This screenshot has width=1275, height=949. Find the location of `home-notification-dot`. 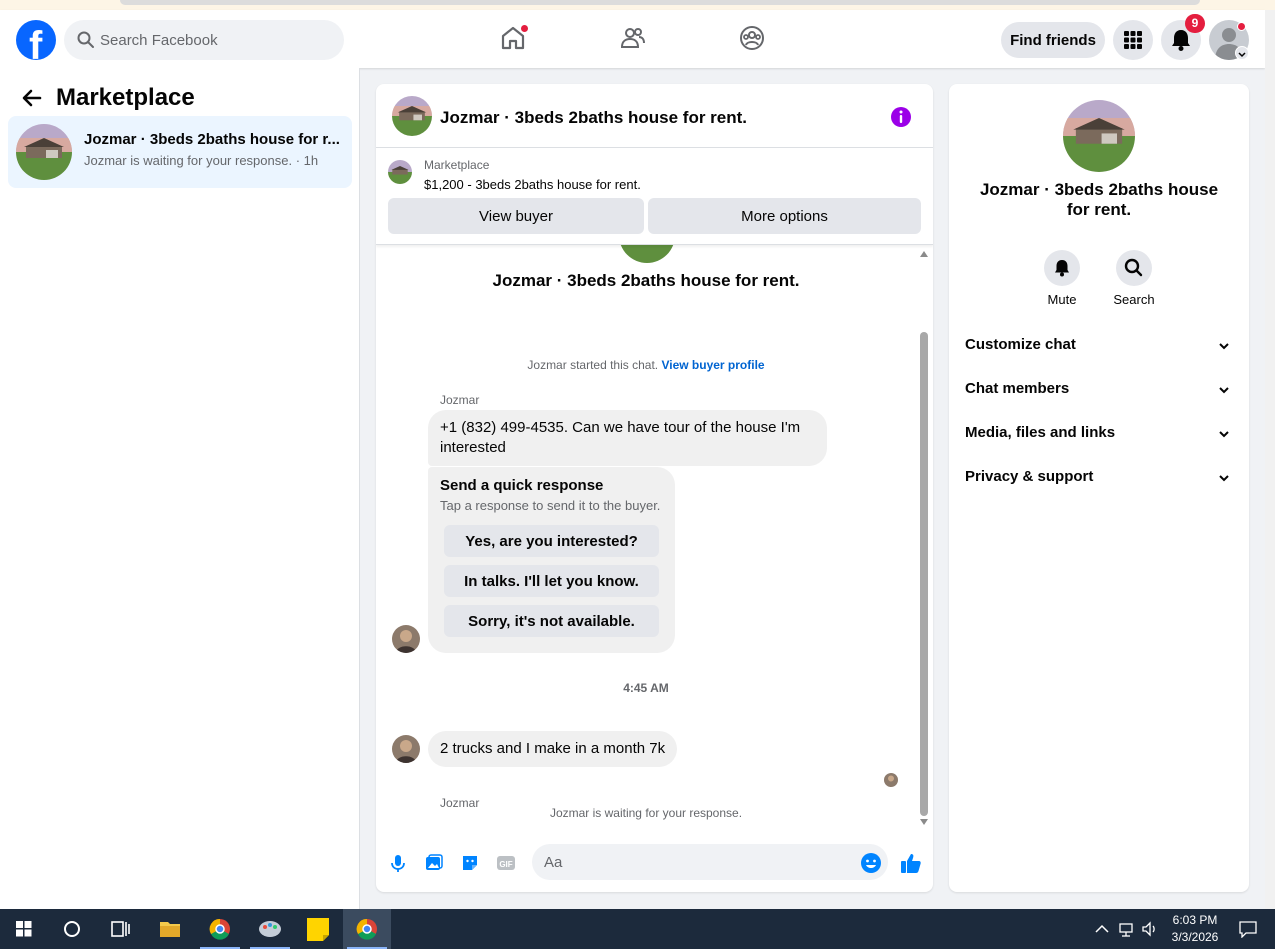

home-notification-dot is located at coordinates (524, 28).